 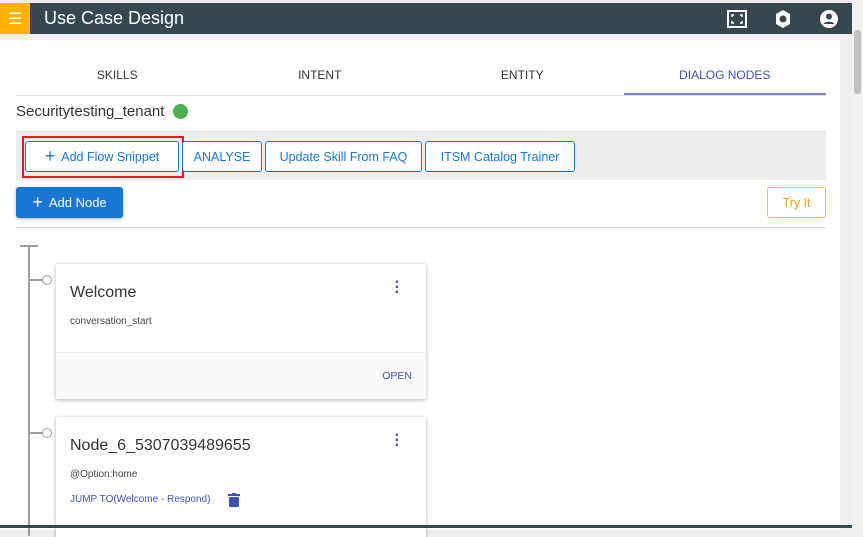 What do you see at coordinates (160, 445) in the screenshot?
I see `node-title: Node_6_5307039489655` at bounding box center [160, 445].